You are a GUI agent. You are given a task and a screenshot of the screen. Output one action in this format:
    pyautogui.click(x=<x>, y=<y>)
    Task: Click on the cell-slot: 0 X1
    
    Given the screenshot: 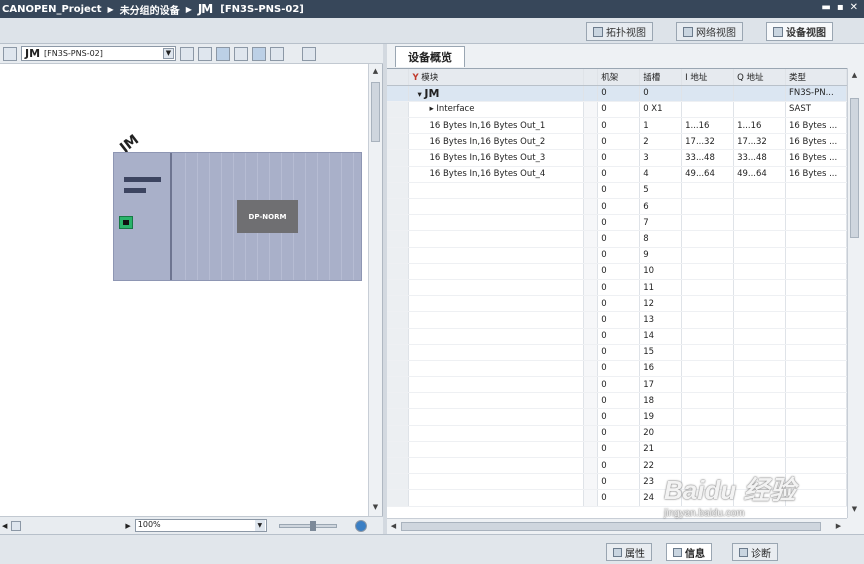 What is the action you would take?
    pyautogui.click(x=661, y=110)
    